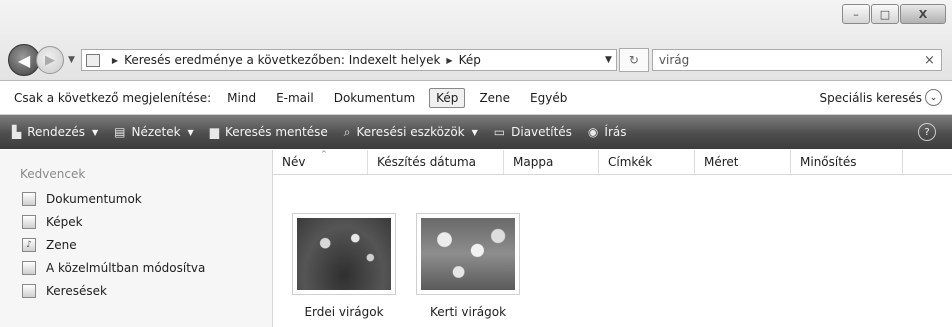 Image resolution: width=952 pixels, height=327 pixels. I want to click on sort-ascending-icon: ^, so click(324, 154).